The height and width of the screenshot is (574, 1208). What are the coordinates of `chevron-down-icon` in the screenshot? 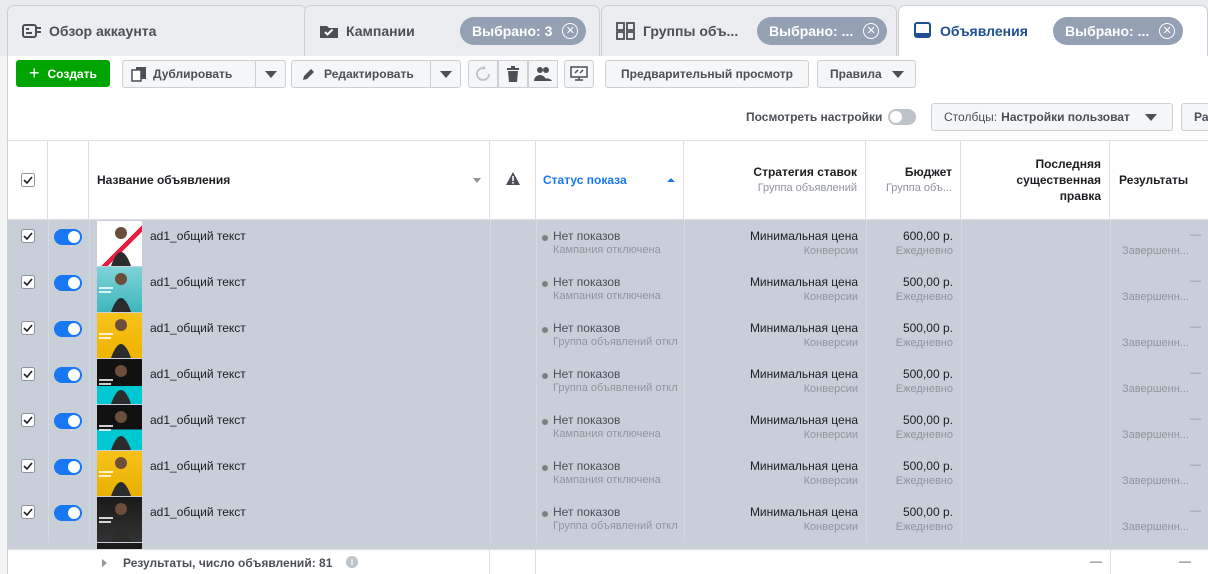 It's located at (445, 74).